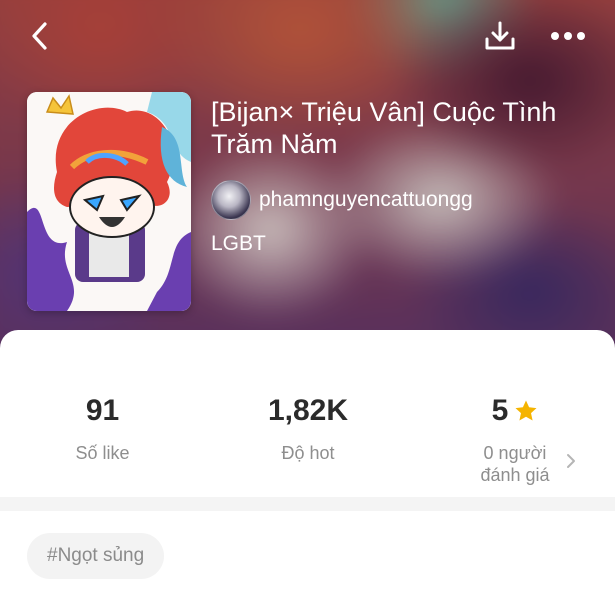  I want to click on section-divider, so click(307, 504).